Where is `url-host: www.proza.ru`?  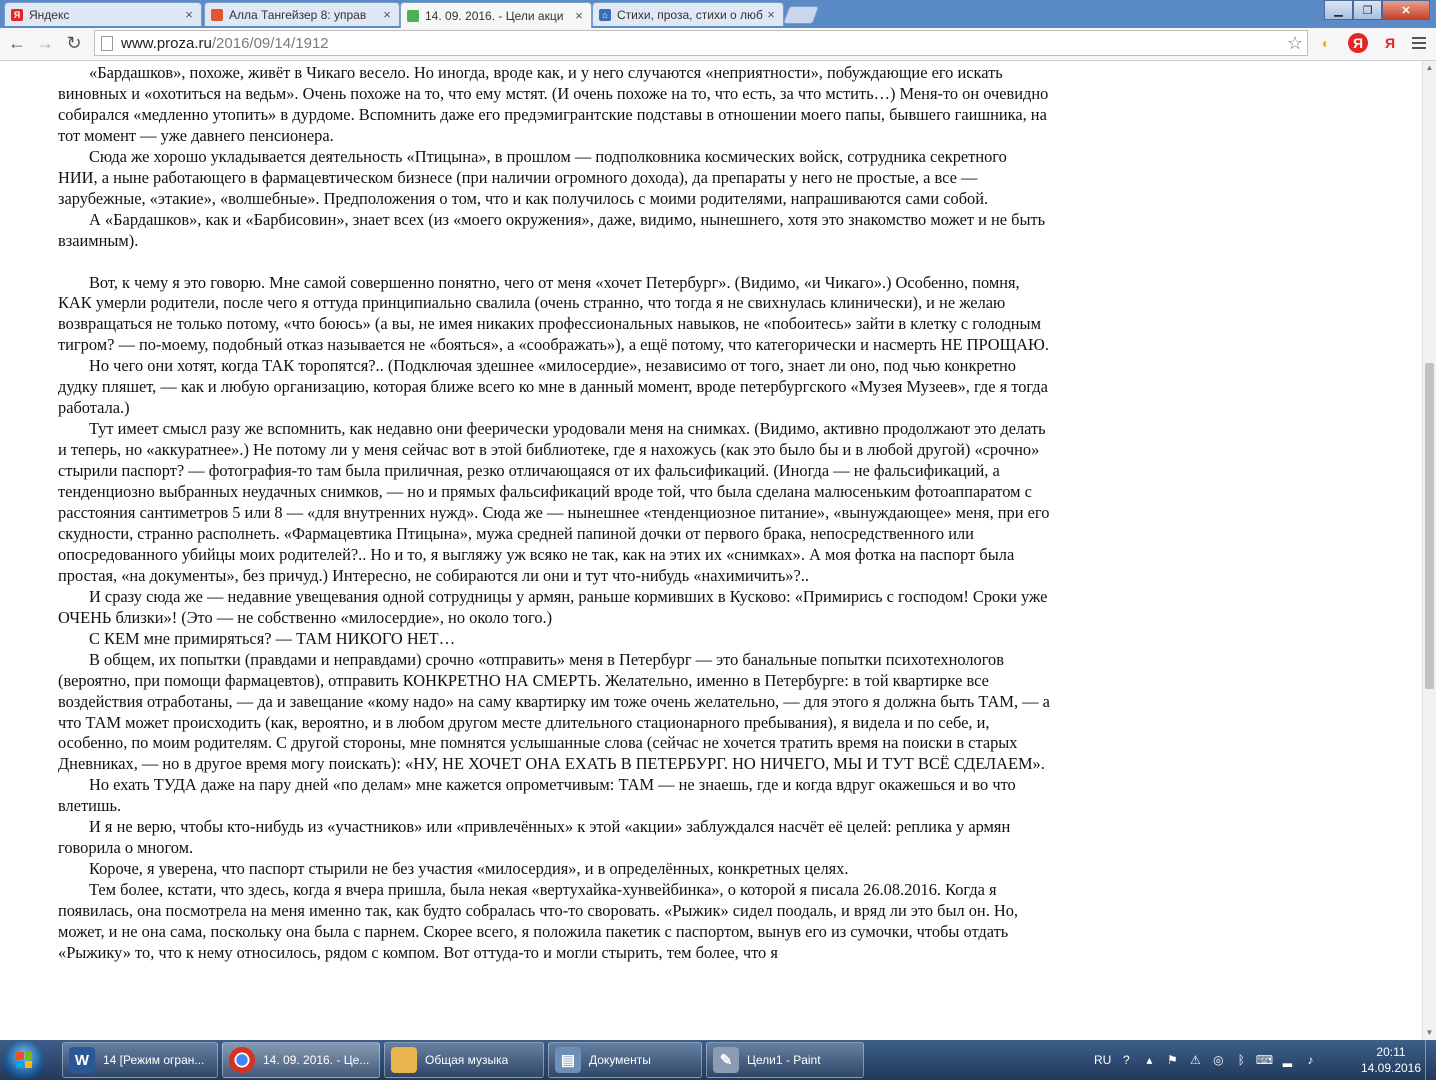
url-host: www.proza.ru is located at coordinates (166, 43).